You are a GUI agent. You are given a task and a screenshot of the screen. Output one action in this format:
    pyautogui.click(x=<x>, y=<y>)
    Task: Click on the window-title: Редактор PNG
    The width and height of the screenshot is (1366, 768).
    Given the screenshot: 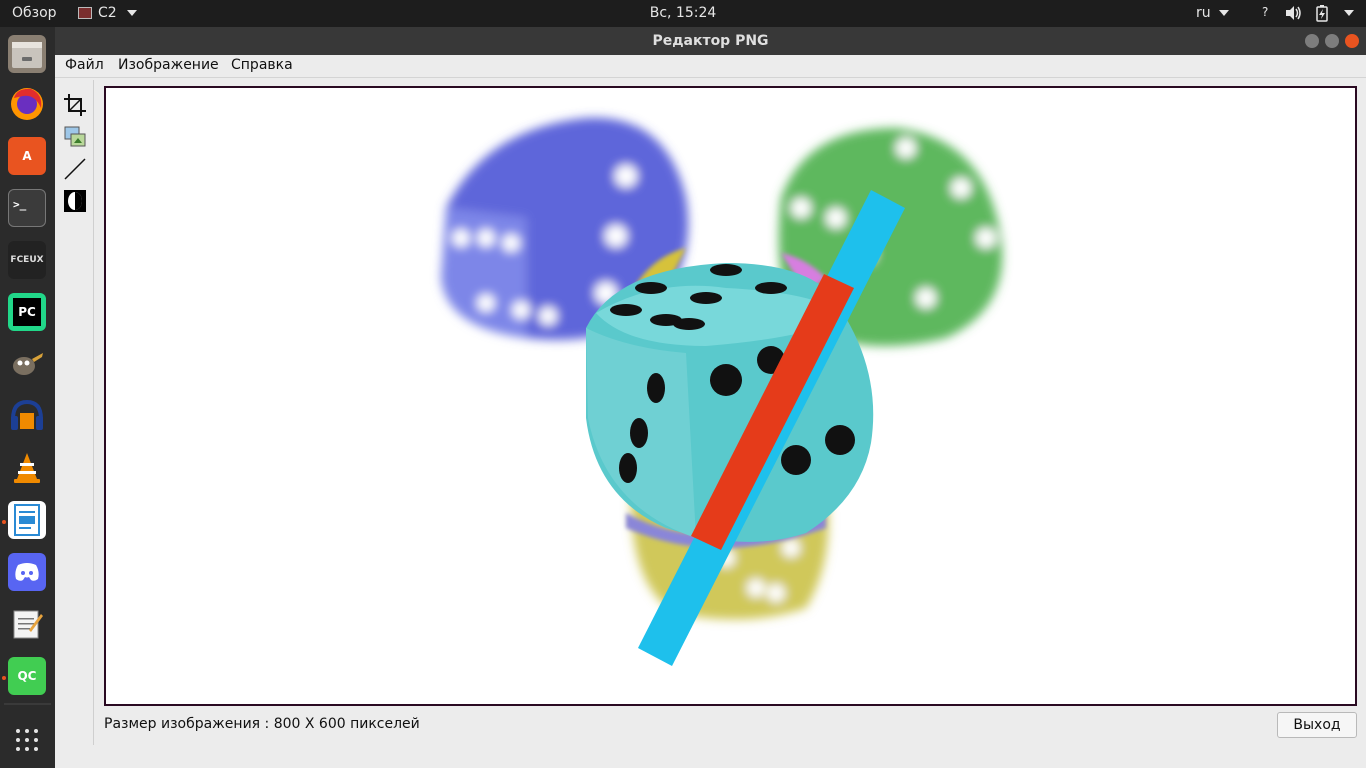 What is the action you would take?
    pyautogui.click(x=710, y=41)
    